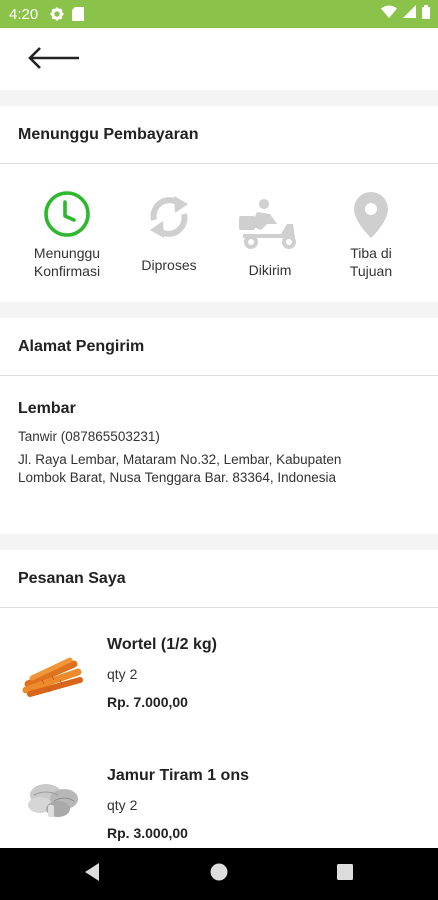 The height and width of the screenshot is (900, 438). I want to click on order-item-price: Rp. 3.000,00, so click(147, 833).